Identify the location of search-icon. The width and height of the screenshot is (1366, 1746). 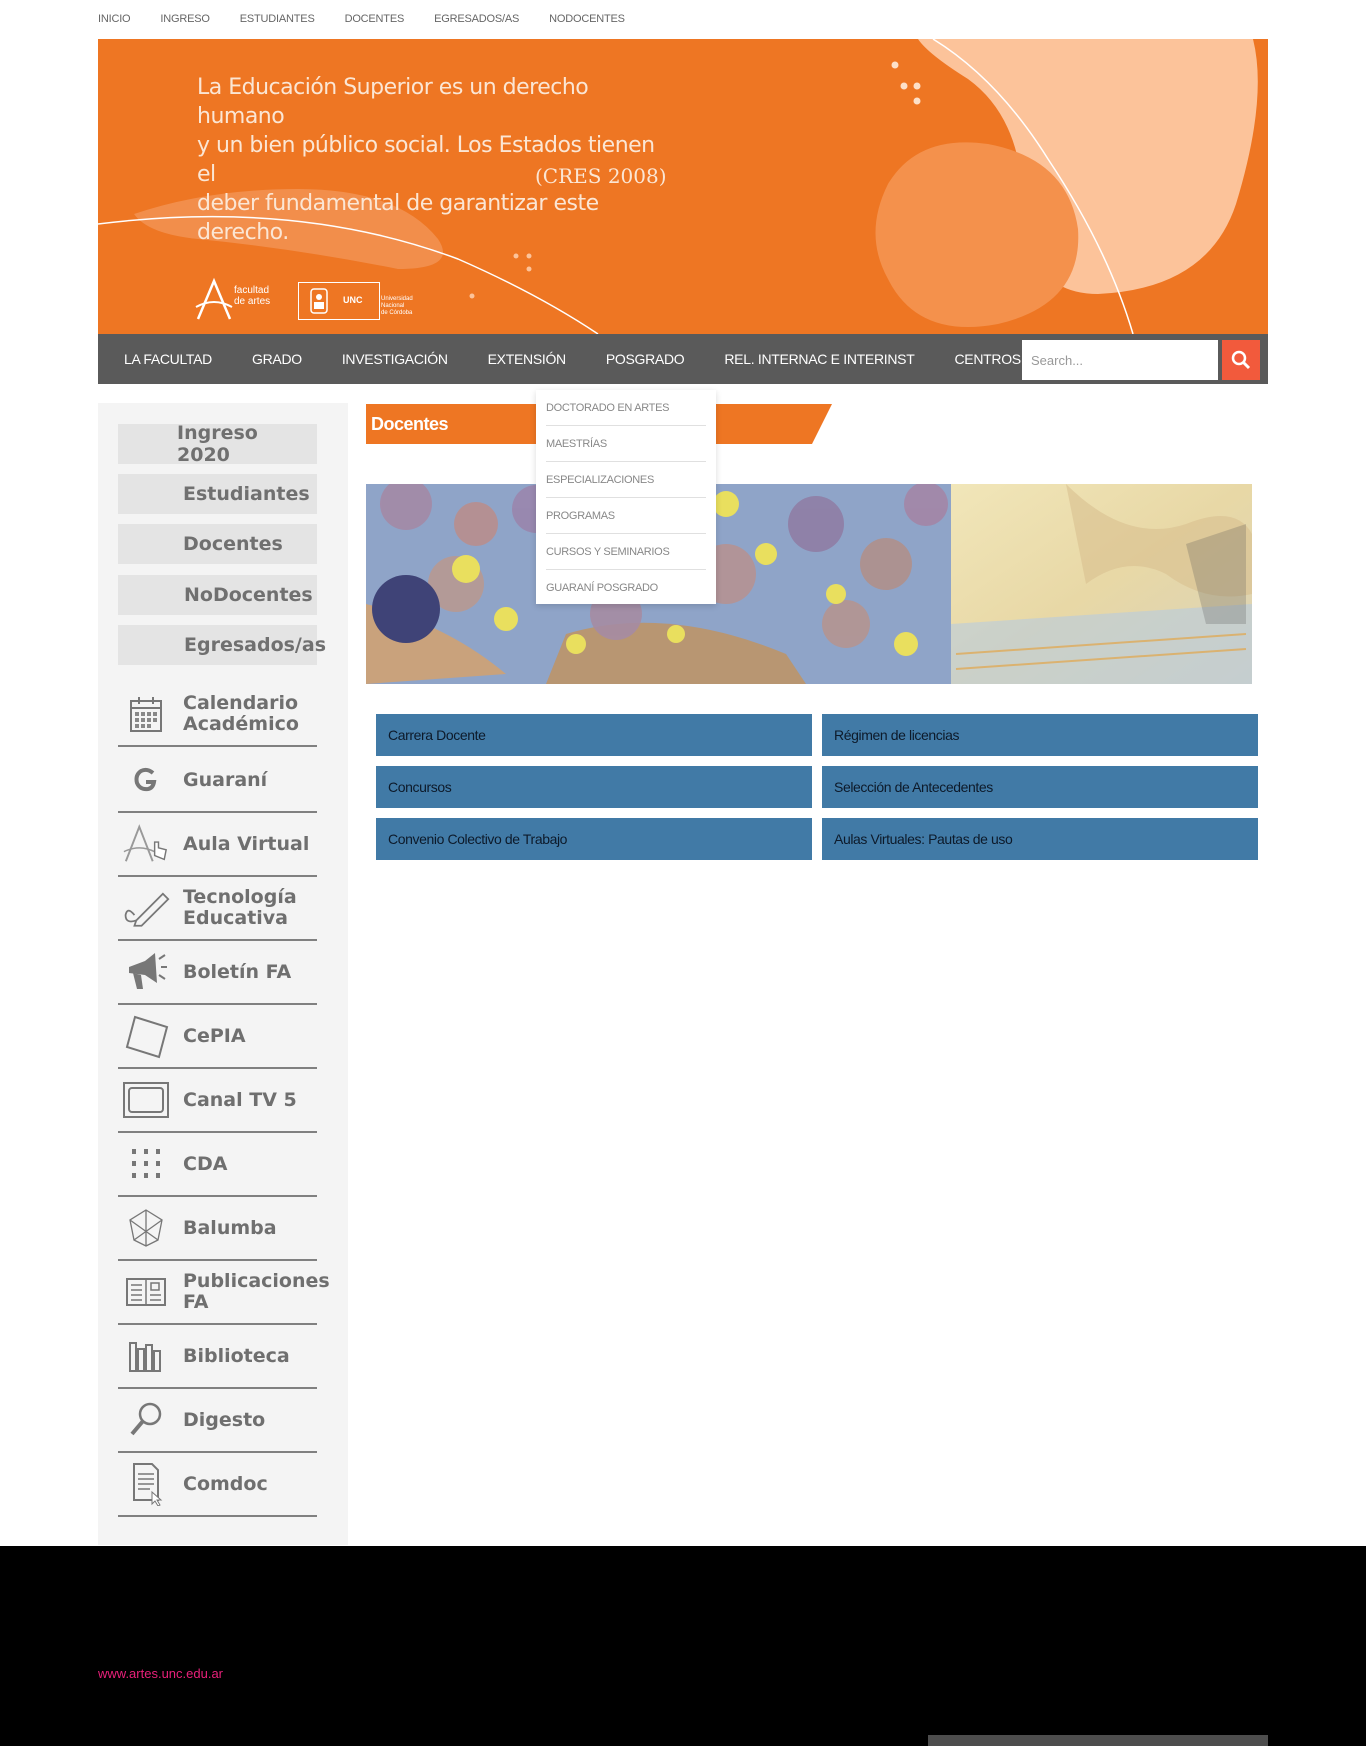
(1241, 360).